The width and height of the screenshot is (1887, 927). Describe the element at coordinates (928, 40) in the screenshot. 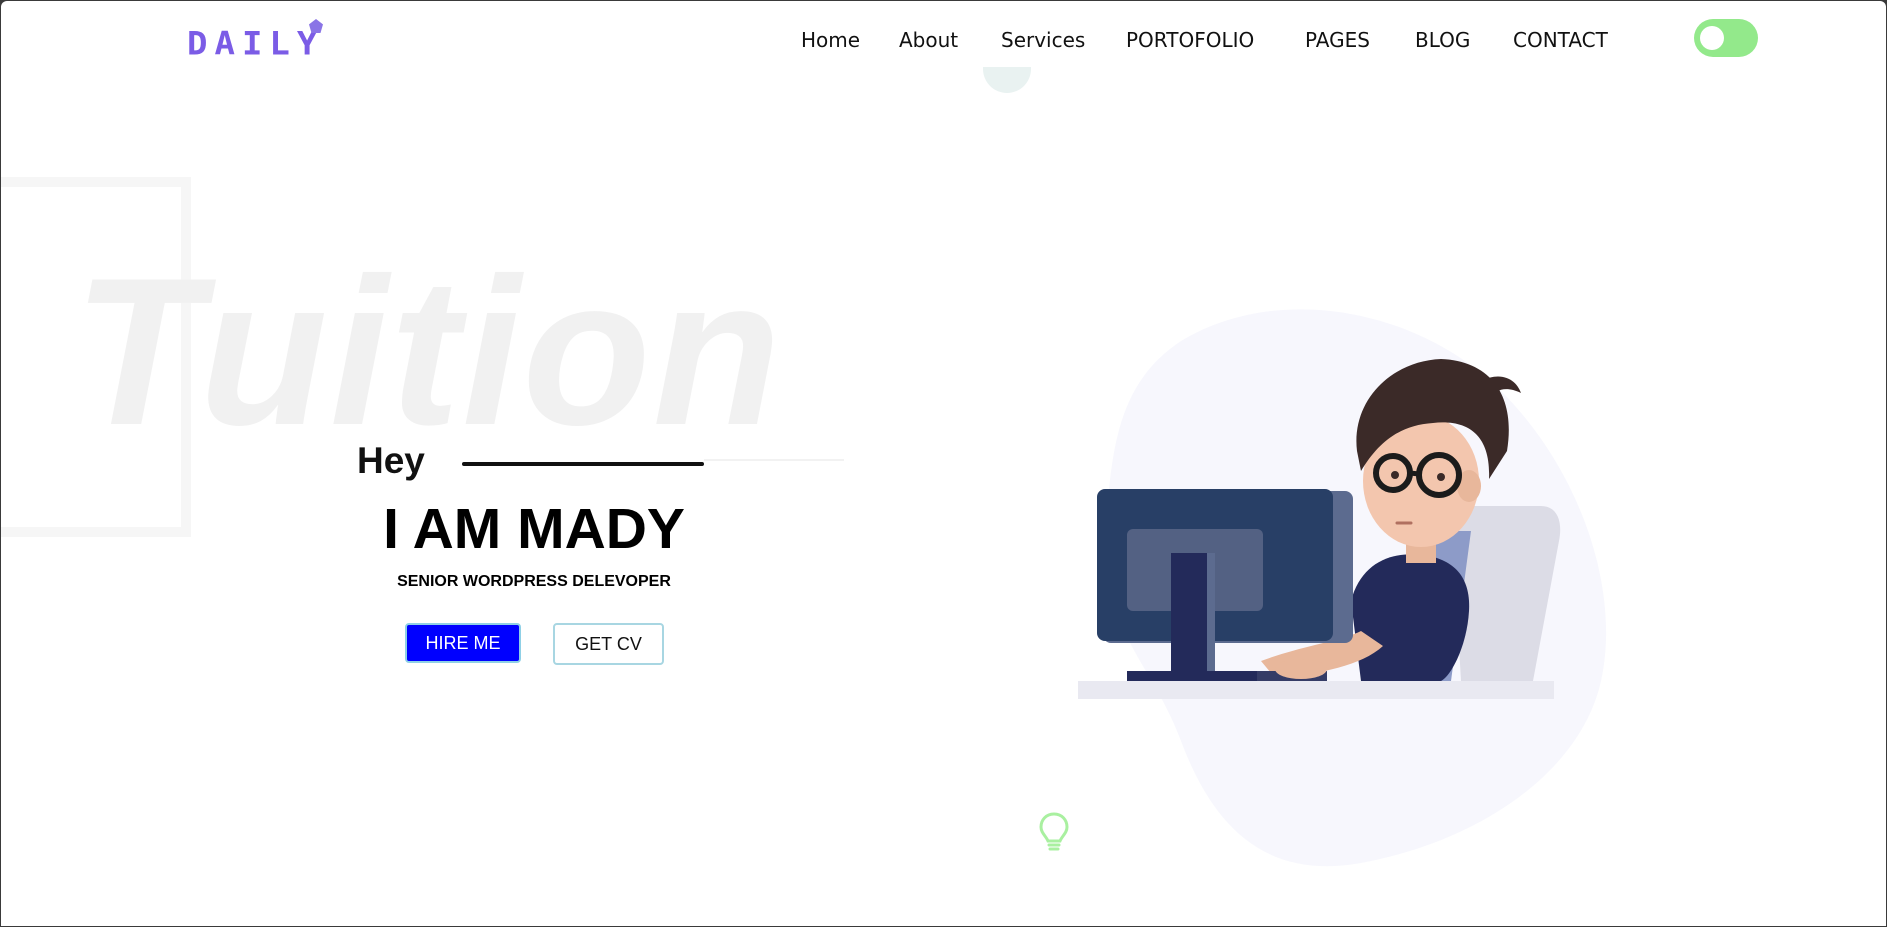

I see `nav-about: About` at that location.